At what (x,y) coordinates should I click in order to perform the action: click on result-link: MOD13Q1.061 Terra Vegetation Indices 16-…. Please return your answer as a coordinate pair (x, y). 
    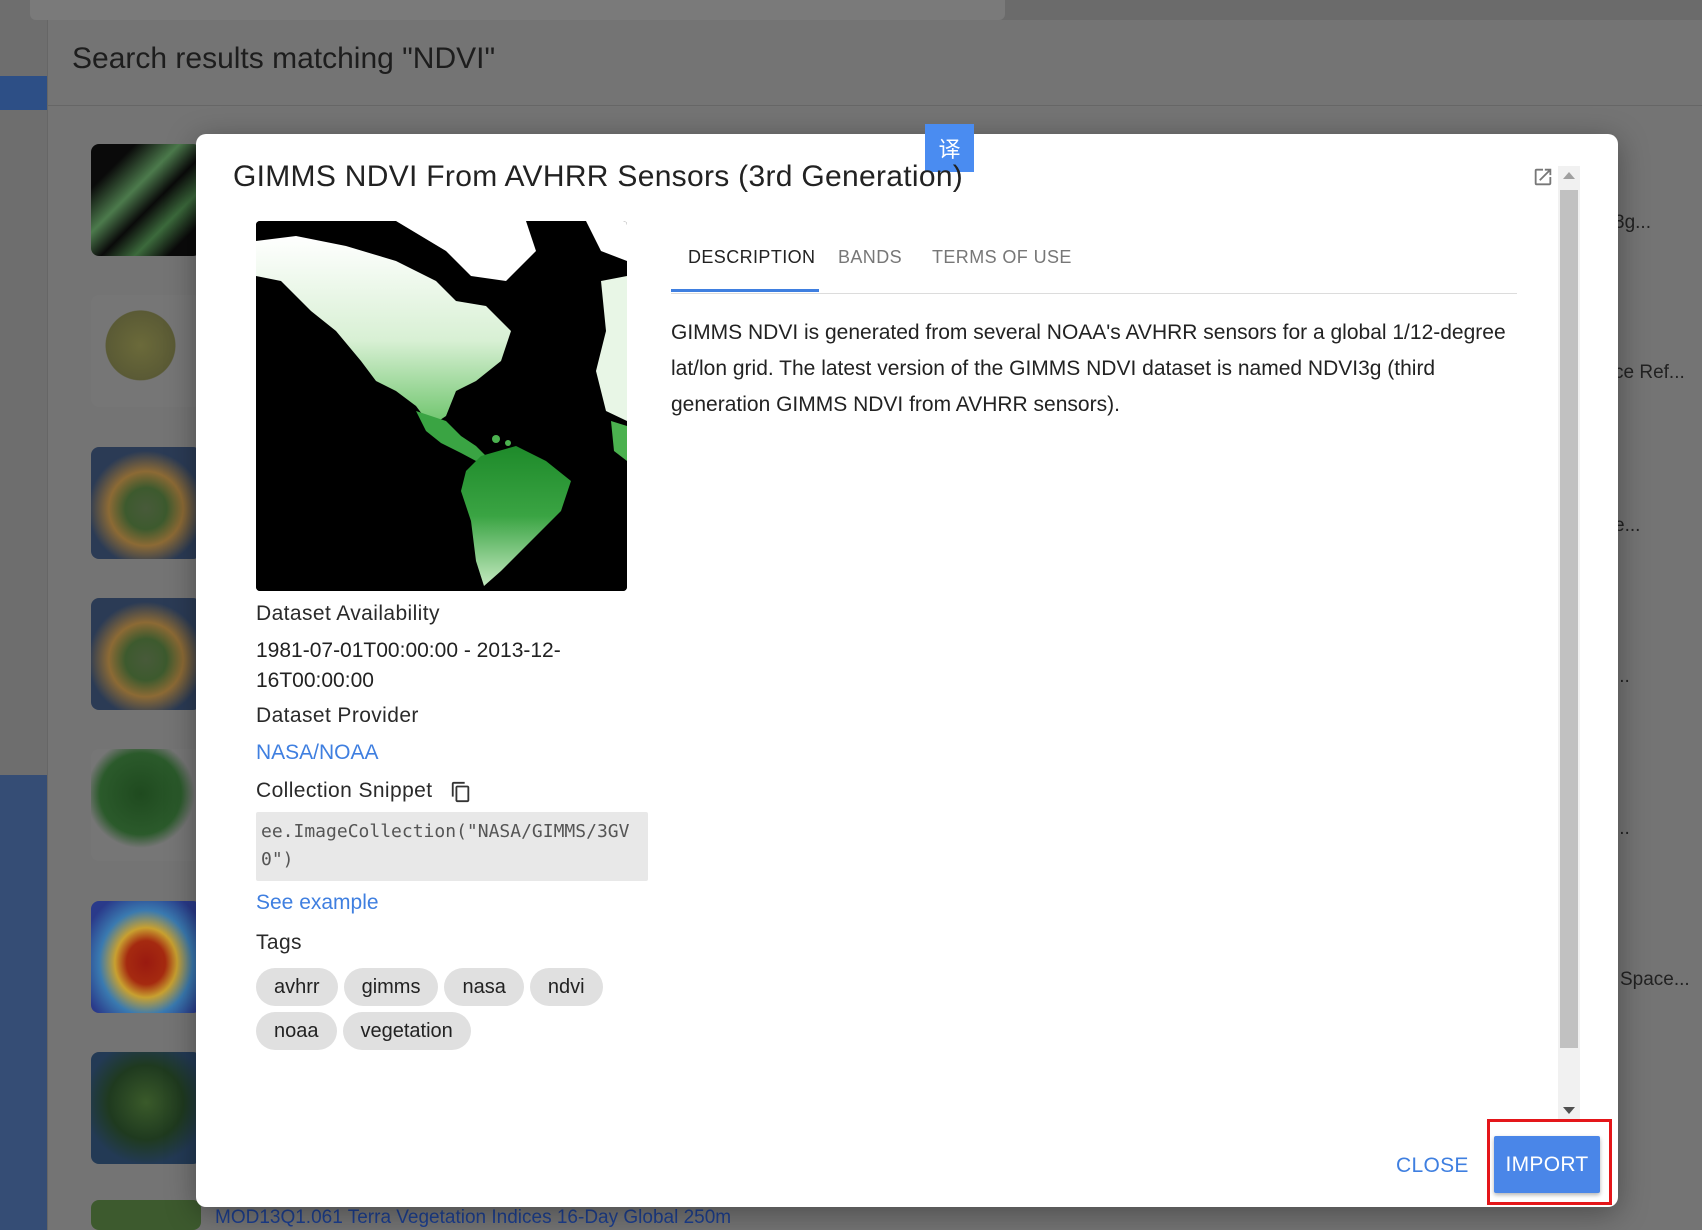
    Looking at the image, I should click on (473, 1218).